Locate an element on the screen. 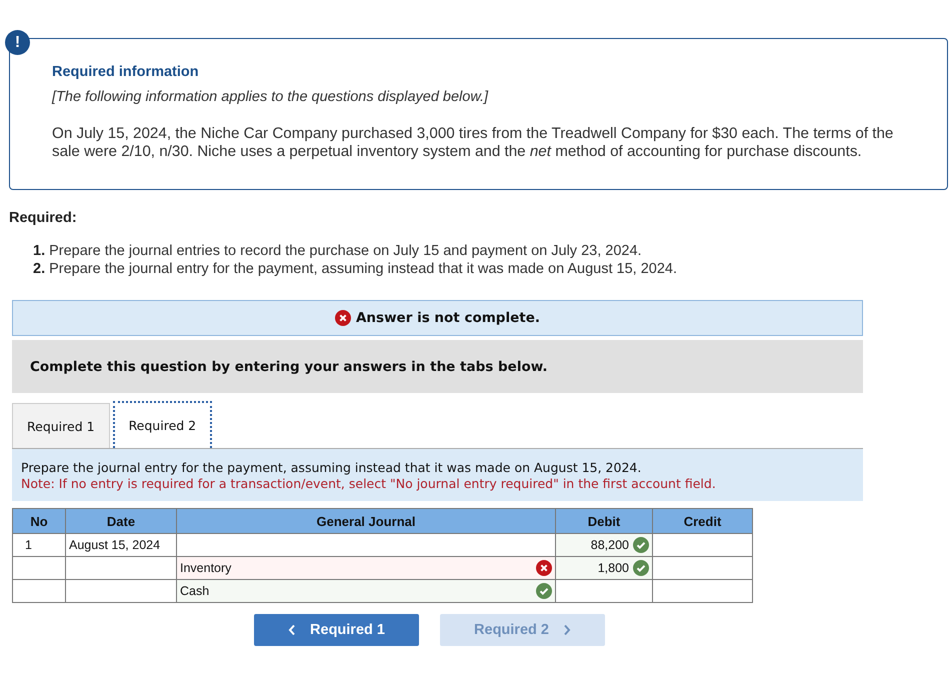  column-header: Date is located at coordinates (121, 521).